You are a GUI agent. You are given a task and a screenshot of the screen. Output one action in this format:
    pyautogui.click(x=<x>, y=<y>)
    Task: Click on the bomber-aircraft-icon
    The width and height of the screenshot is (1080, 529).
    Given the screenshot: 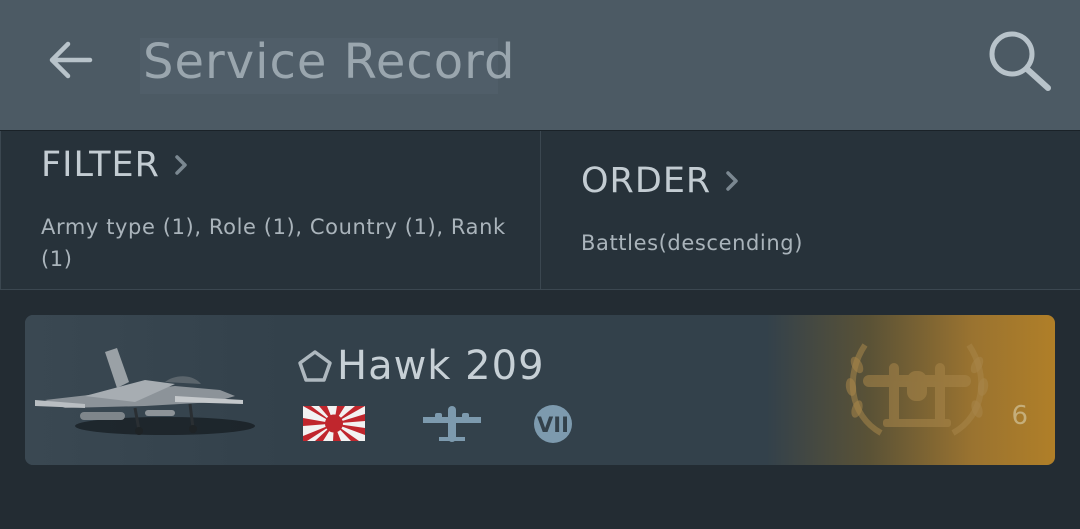 What is the action you would take?
    pyautogui.click(x=452, y=424)
    